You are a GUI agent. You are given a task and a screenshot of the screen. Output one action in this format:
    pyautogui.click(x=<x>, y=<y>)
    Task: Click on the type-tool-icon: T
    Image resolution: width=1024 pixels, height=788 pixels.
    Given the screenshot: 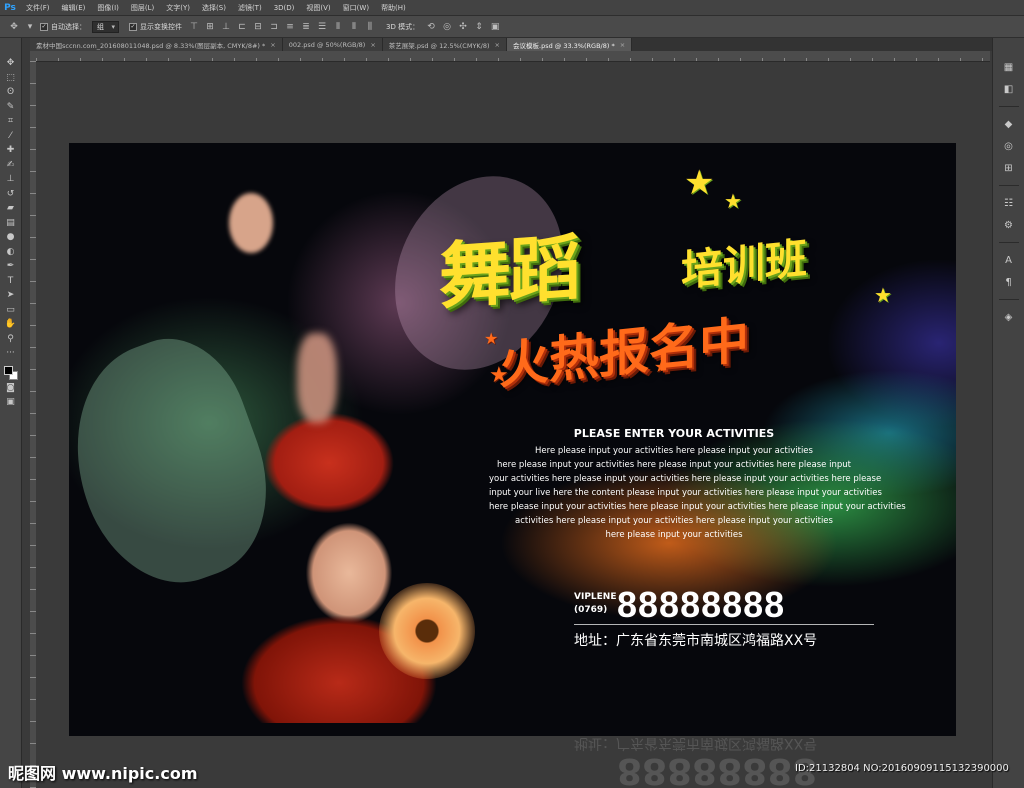 What is the action you would take?
    pyautogui.click(x=11, y=281)
    